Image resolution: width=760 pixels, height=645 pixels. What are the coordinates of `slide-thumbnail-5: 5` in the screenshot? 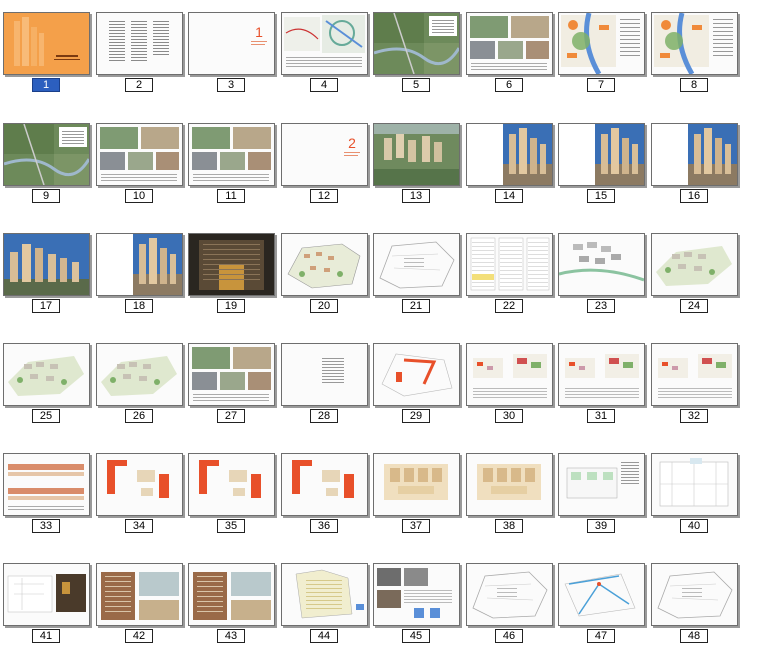 It's located at (419, 48).